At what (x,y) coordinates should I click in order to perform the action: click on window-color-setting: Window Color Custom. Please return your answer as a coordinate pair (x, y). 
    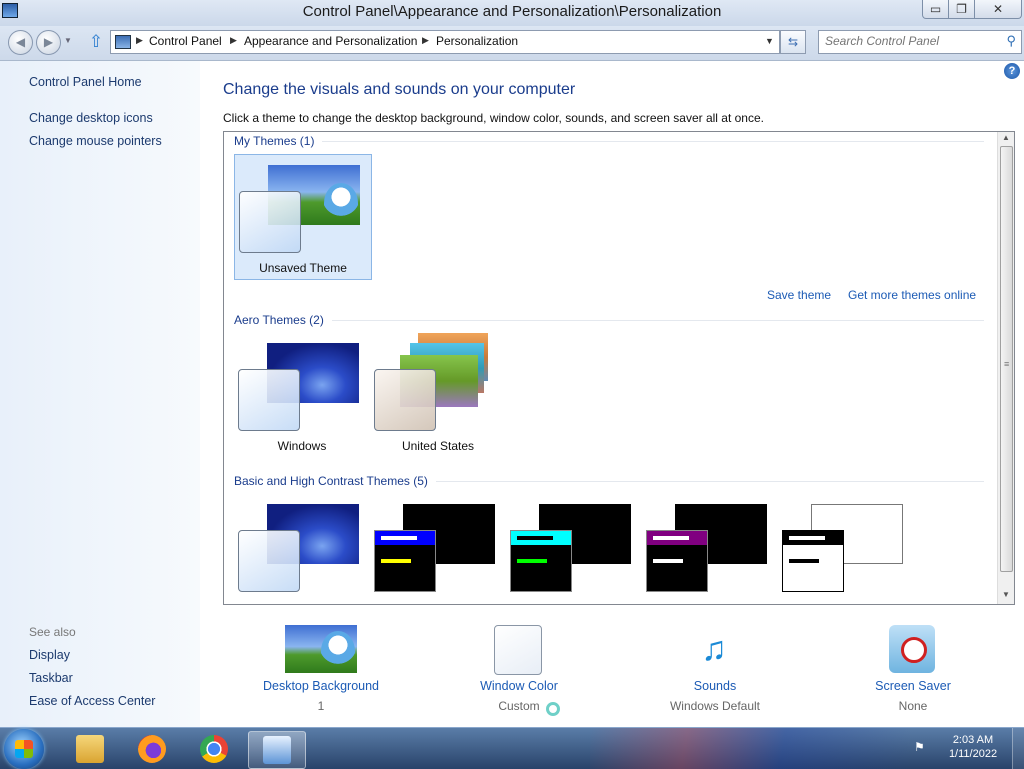
    Looking at the image, I should click on (519, 671).